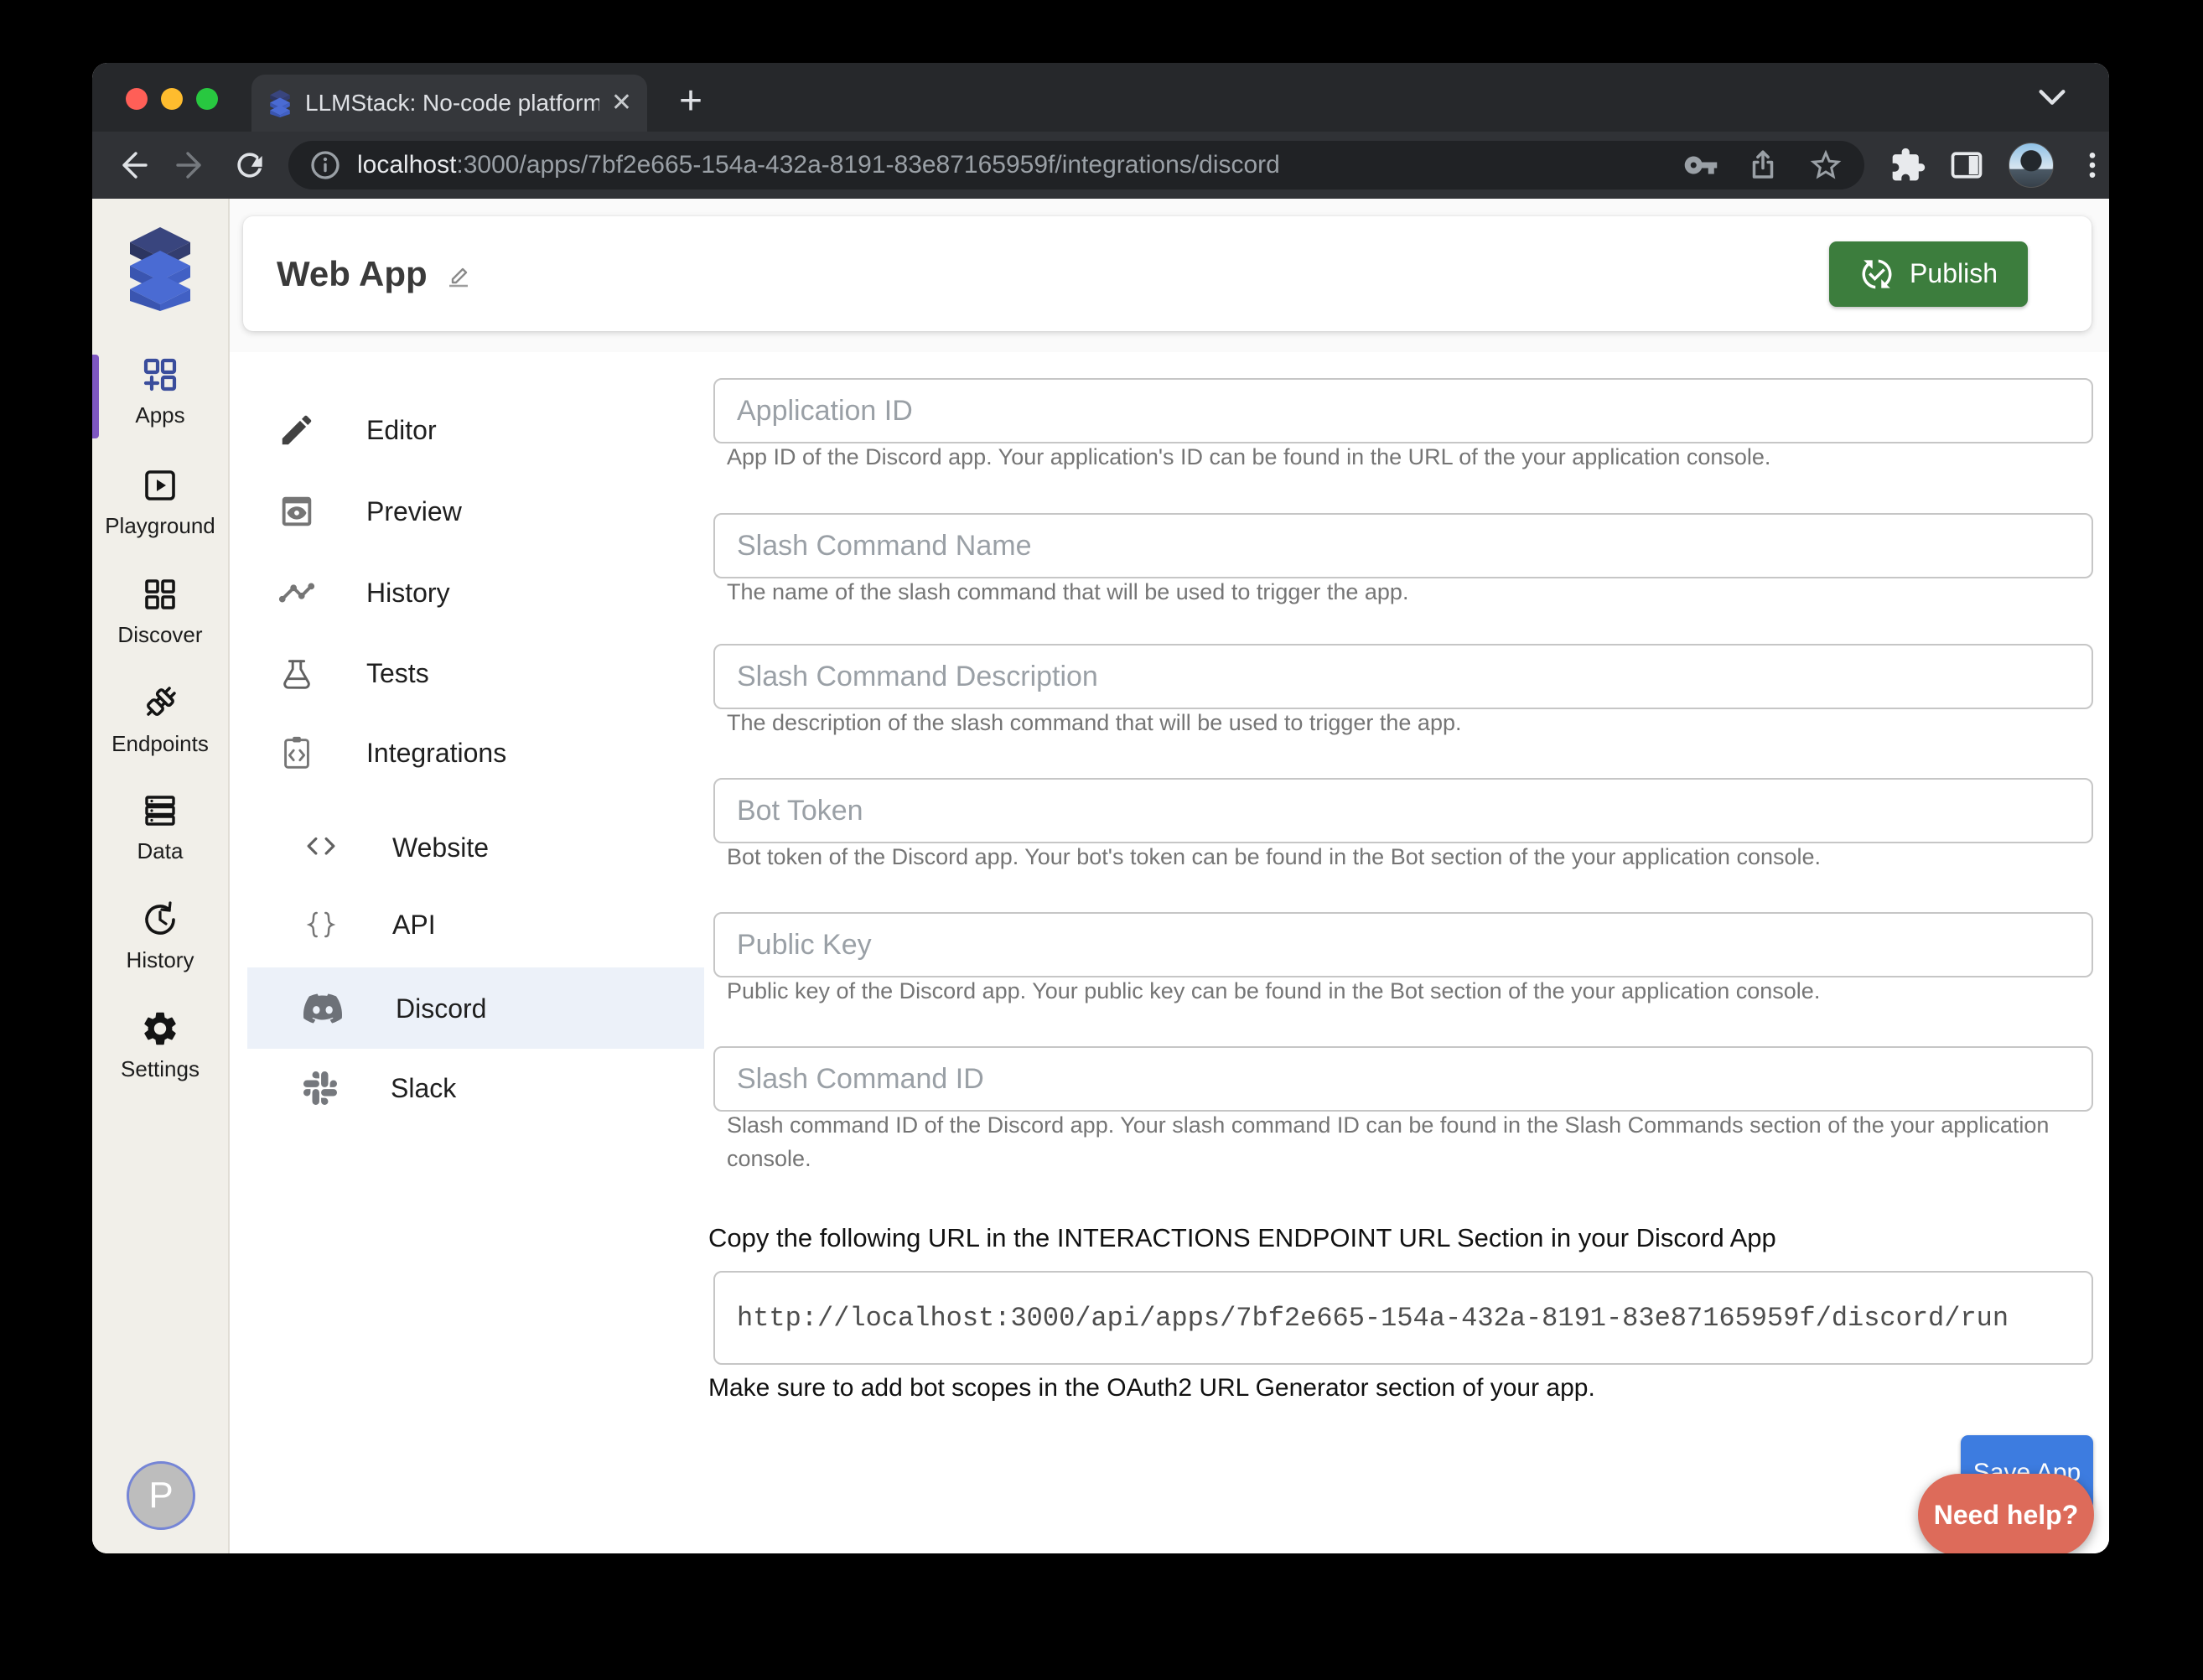 The width and height of the screenshot is (2203, 1680). I want to click on new-tab-button: +, so click(691, 101).